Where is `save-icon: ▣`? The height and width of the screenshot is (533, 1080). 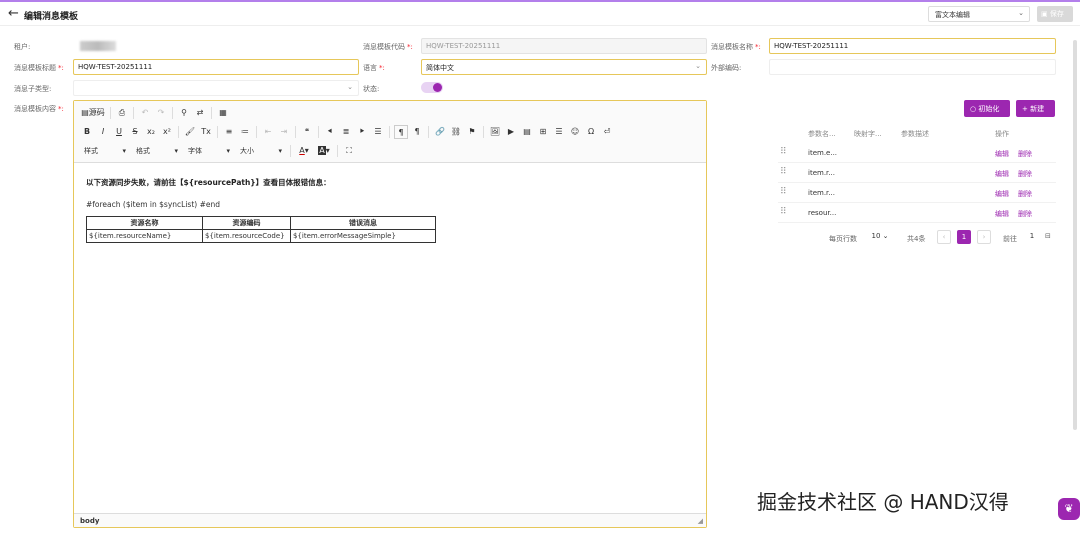
save-icon: ▣ is located at coordinates (1045, 14).